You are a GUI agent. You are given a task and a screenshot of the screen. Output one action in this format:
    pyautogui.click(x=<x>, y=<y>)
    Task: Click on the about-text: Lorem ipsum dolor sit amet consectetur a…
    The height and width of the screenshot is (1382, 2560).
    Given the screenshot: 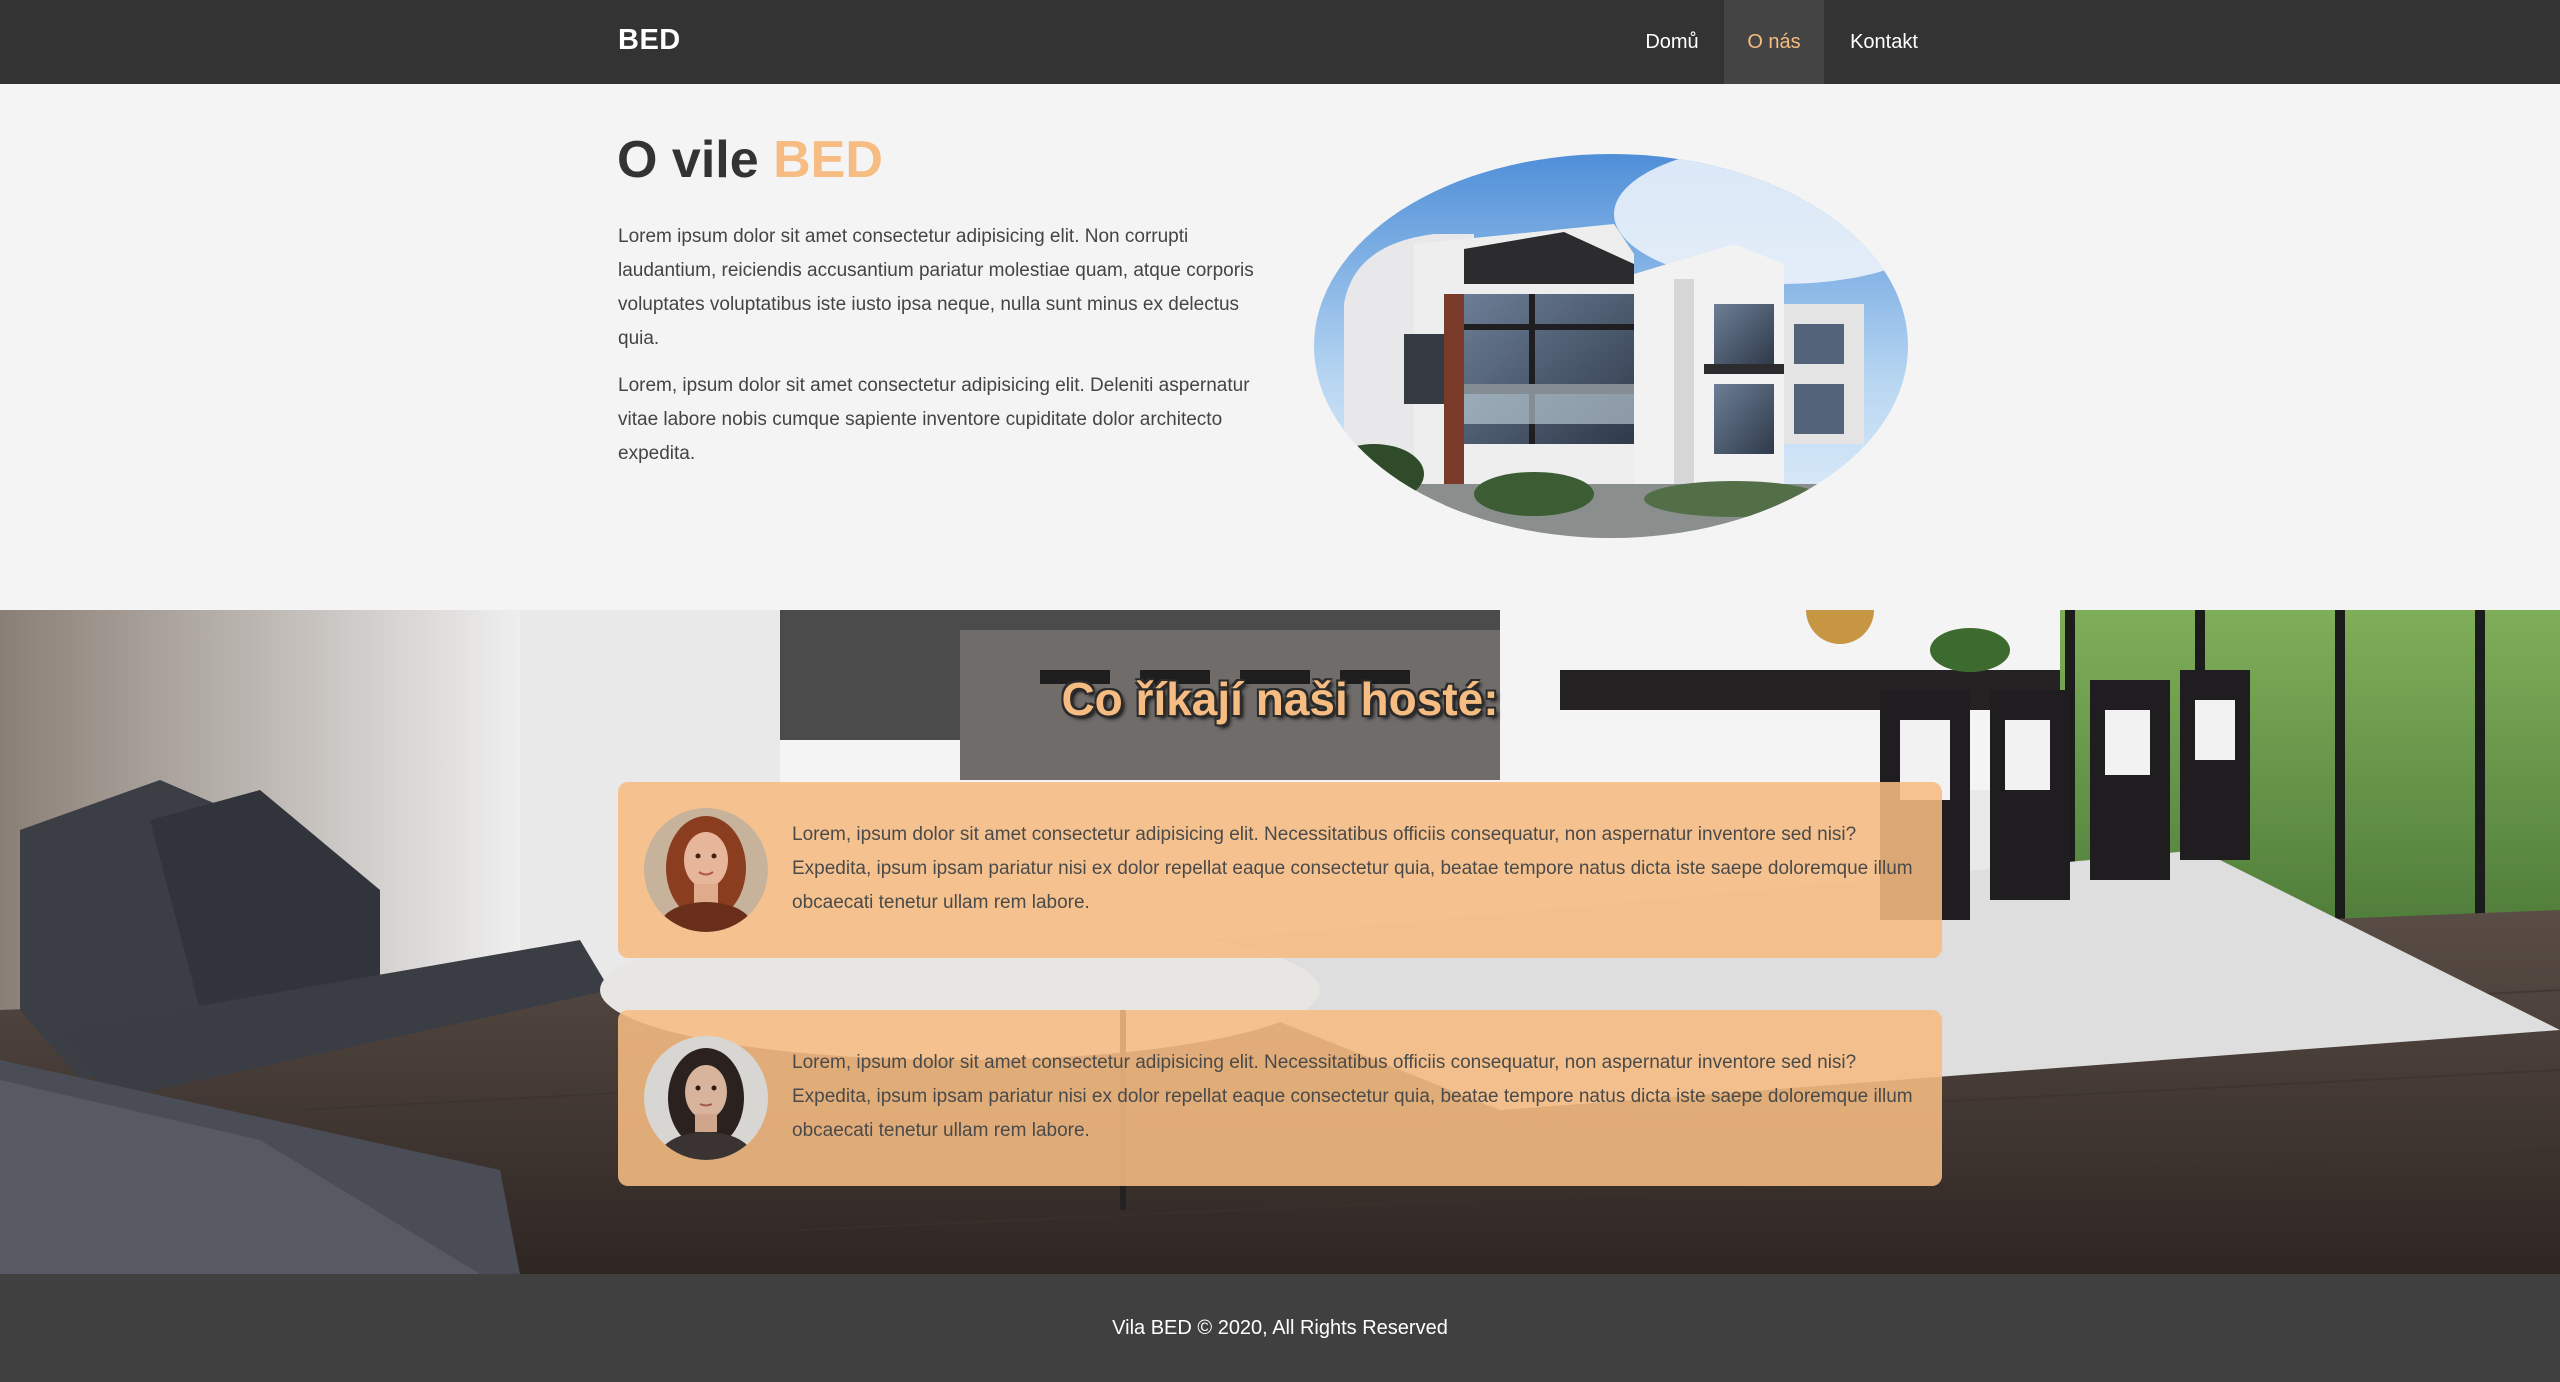 What is the action you would take?
    pyautogui.click(x=948, y=352)
    